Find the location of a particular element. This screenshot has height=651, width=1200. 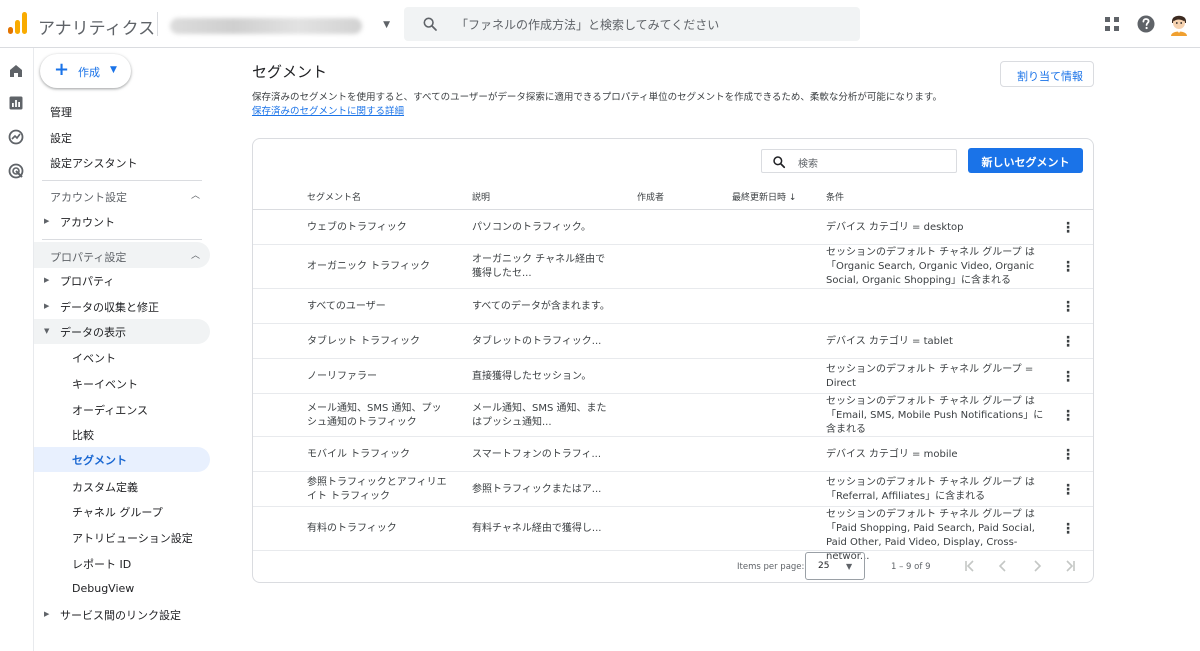

explore-icon is located at coordinates (16, 137).